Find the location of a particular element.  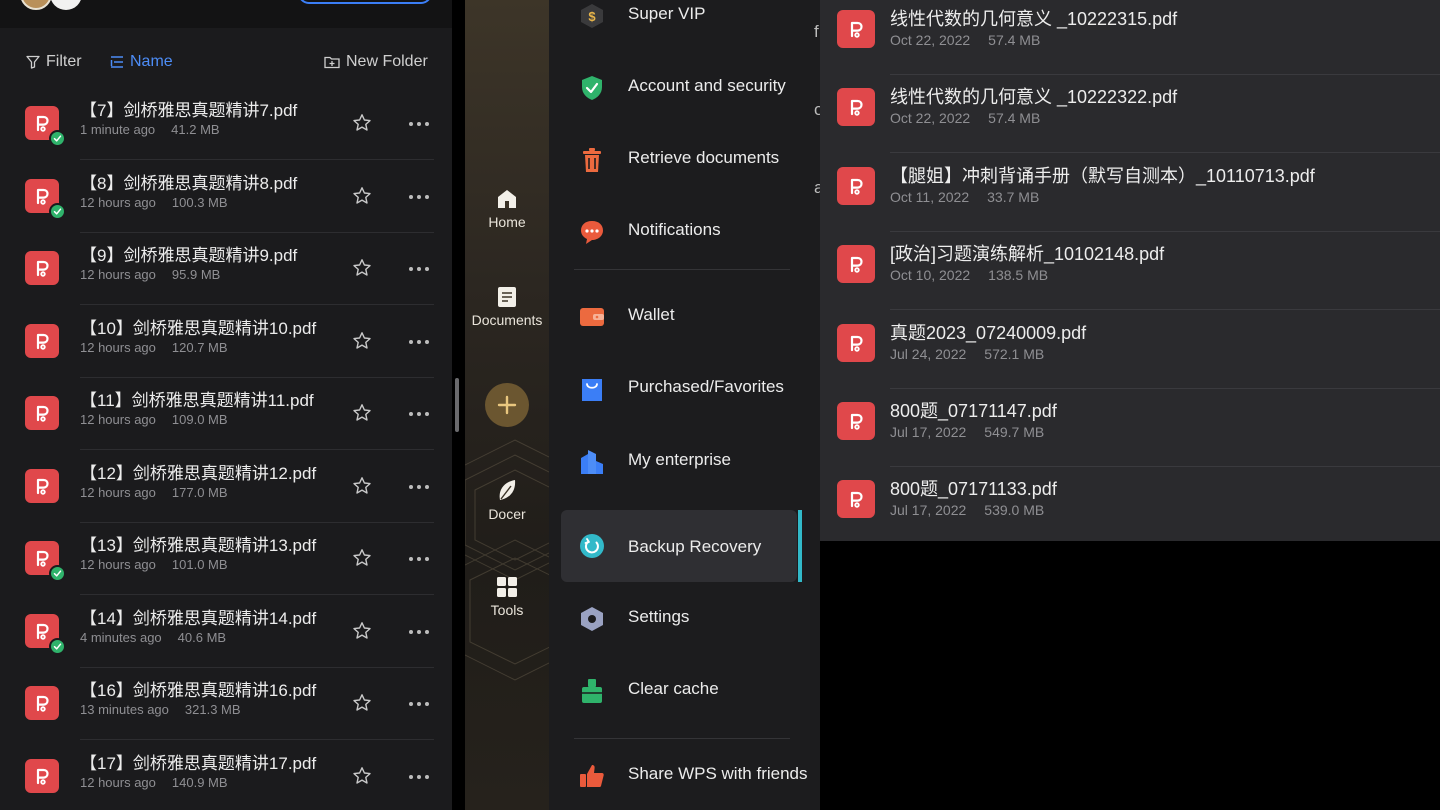

recent-file-size: 138.5 MB is located at coordinates (1018, 275).